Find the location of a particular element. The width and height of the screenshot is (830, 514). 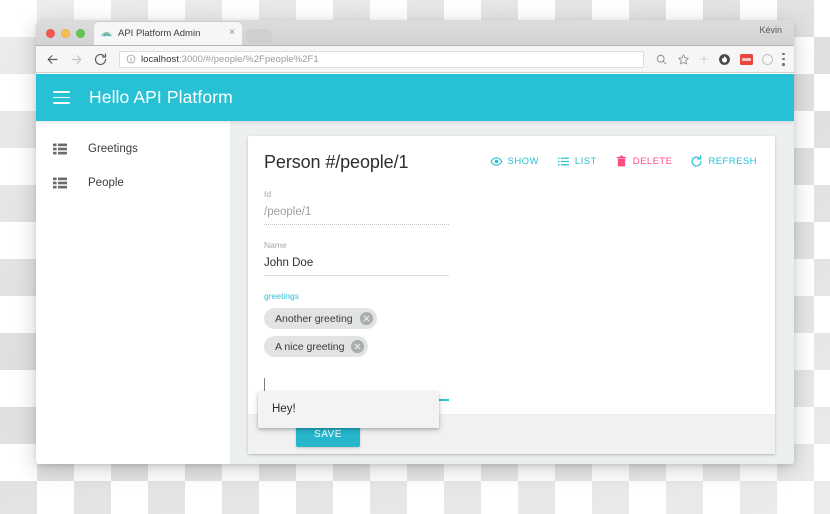

greetings-chip-list: Another greeting A nice greeting is located at coordinates (356, 336).